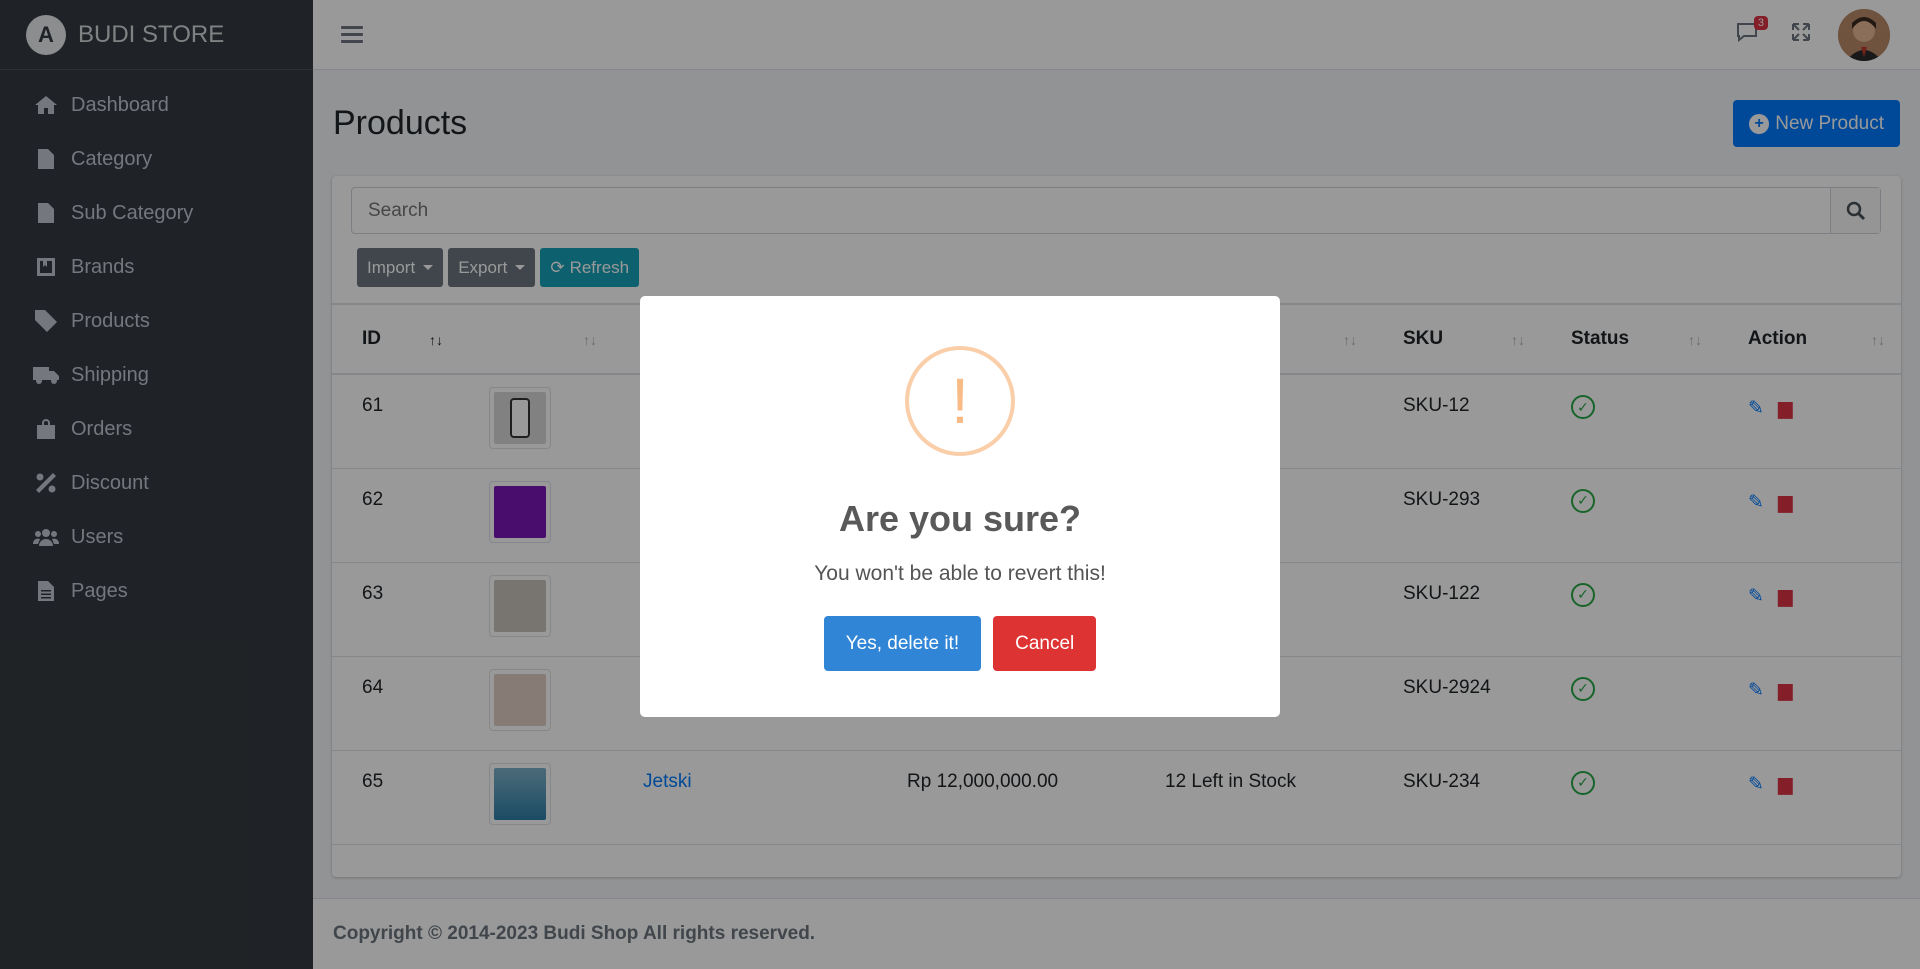 The image size is (1920, 969). What do you see at coordinates (960, 573) in the screenshot?
I see `dialog-message: You won't be able to revert this!` at bounding box center [960, 573].